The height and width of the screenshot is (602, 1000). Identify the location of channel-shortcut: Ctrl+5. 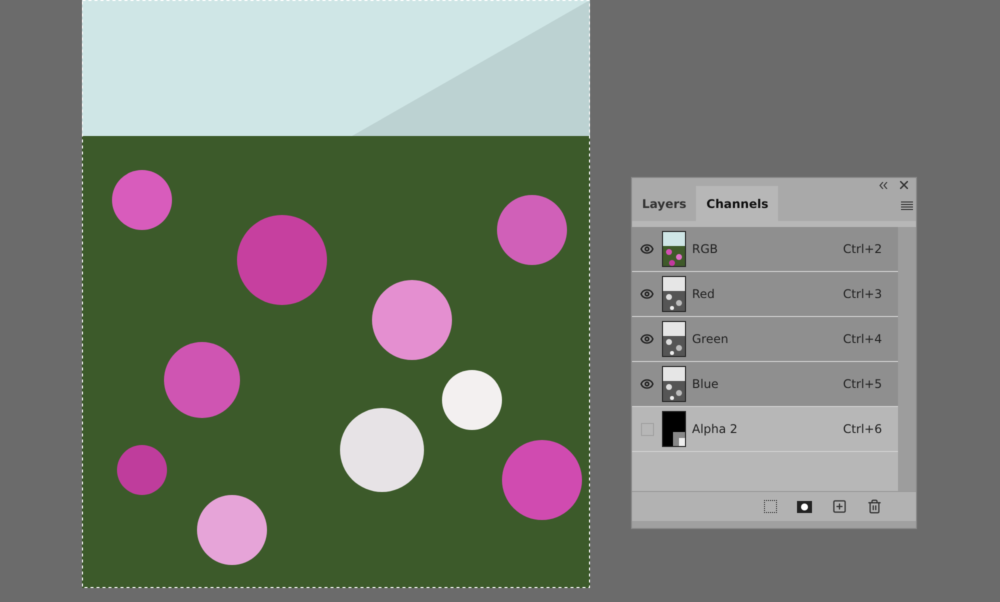
(862, 384).